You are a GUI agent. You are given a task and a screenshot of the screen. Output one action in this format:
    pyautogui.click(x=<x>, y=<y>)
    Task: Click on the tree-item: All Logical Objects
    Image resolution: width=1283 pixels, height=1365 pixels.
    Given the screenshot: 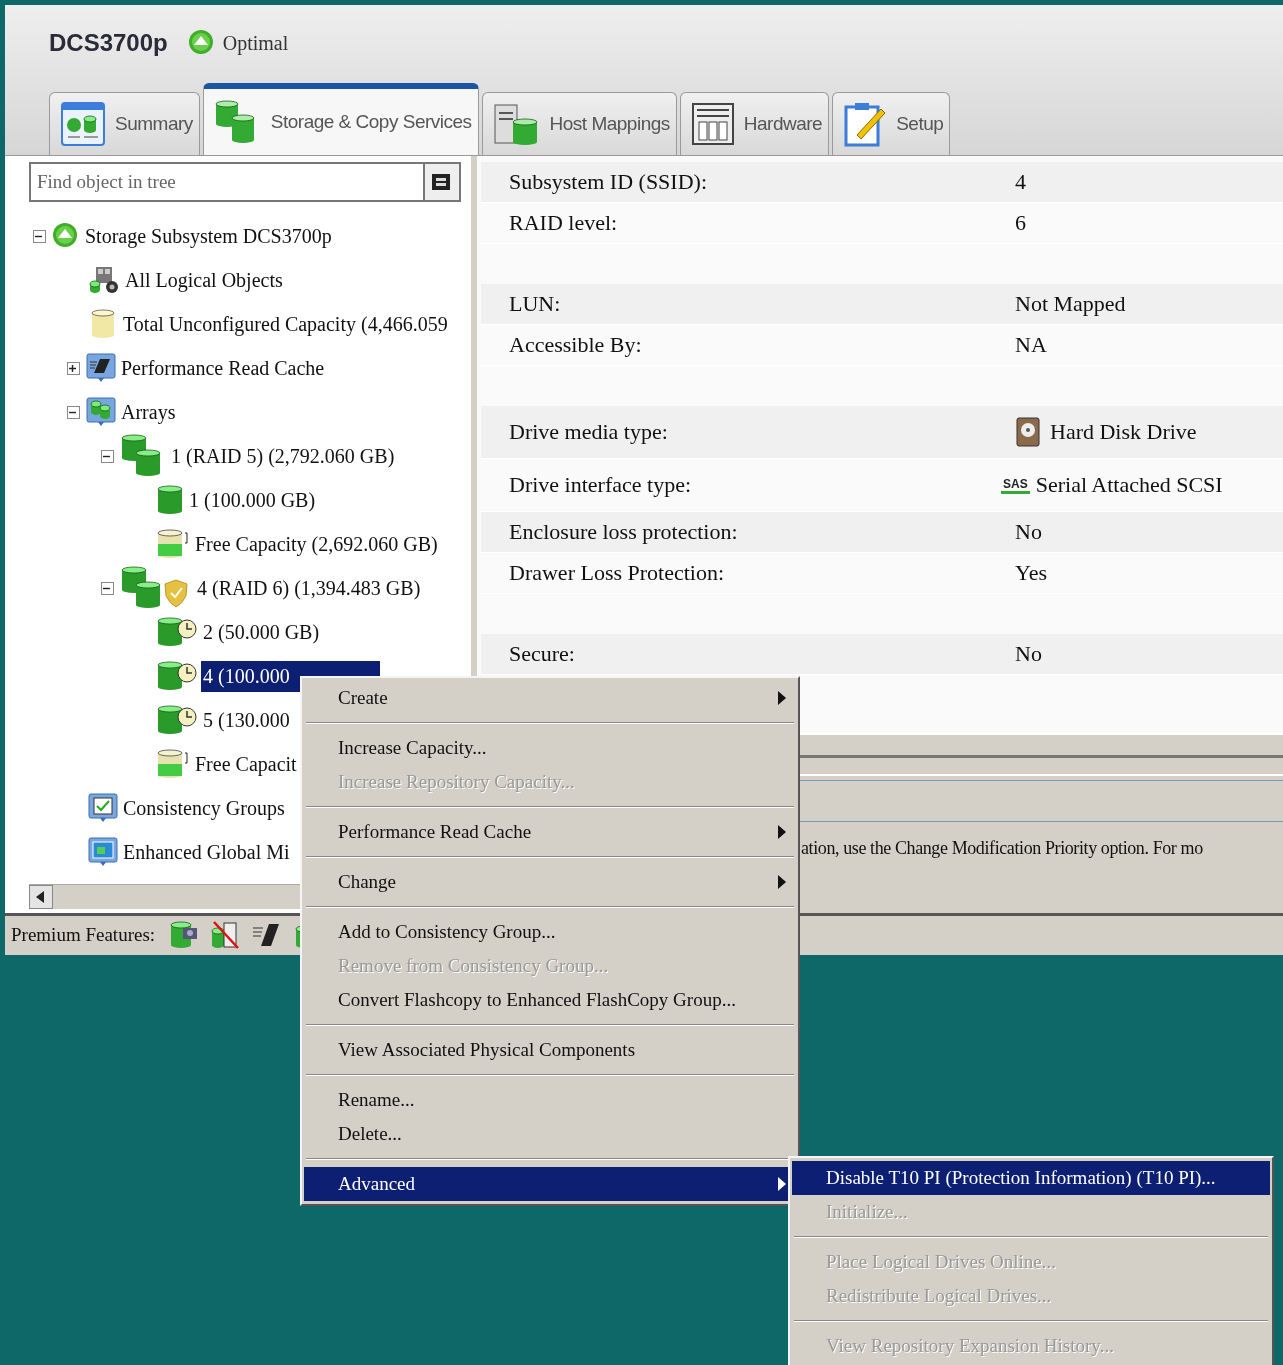 What is the action you would take?
    pyautogui.click(x=204, y=280)
    